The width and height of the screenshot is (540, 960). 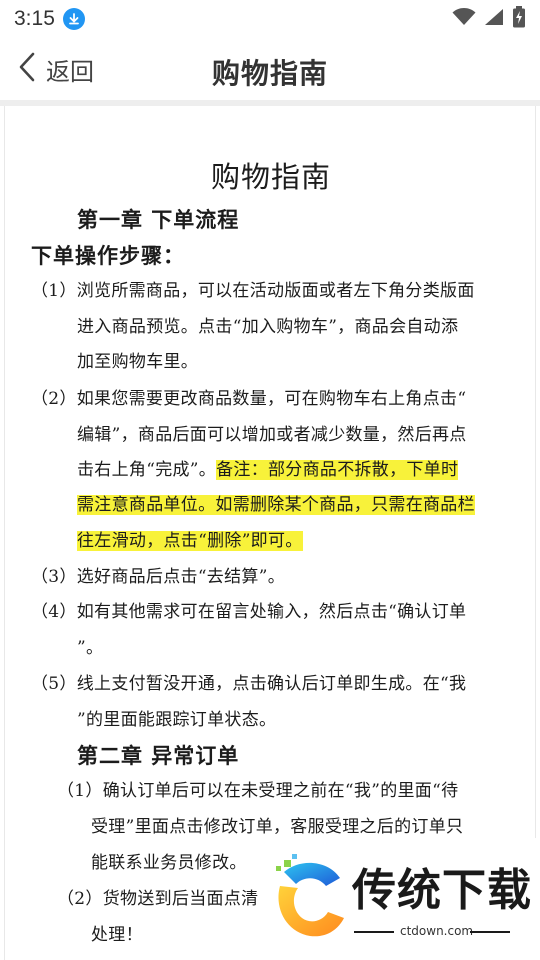 I want to click on step-5-line-1: （5）线上支付暂没开通，点击确认后订单即生成。在“我, so click(x=248, y=685).